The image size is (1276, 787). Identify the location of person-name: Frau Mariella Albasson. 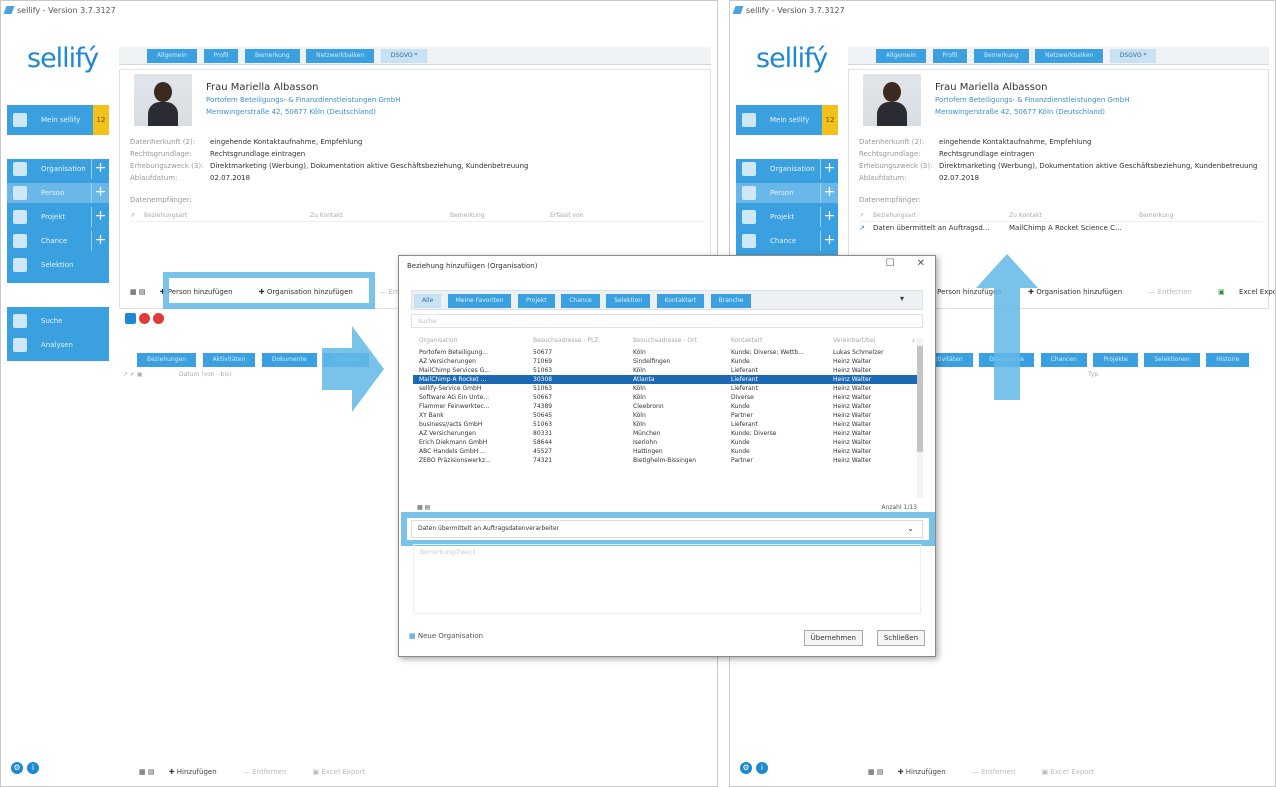
(262, 87).